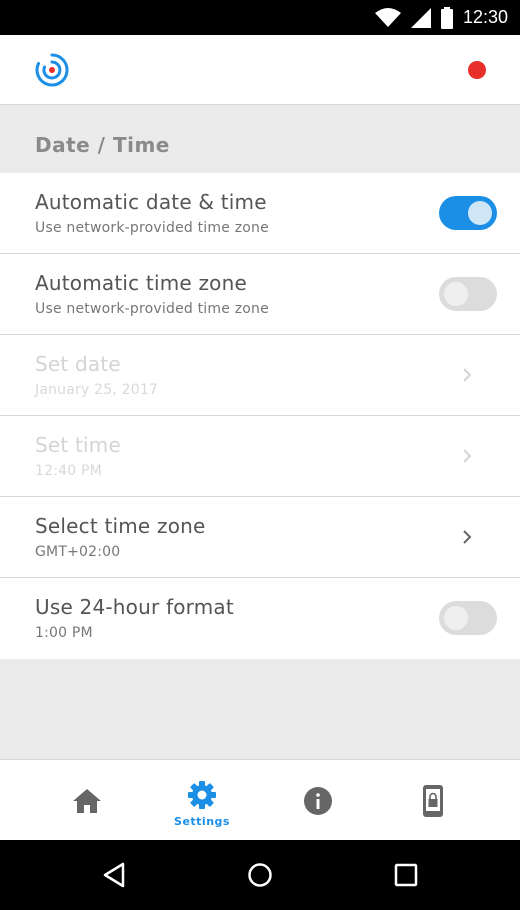 This screenshot has width=520, height=910. What do you see at coordinates (446, 17) in the screenshot?
I see `battery-icon` at bounding box center [446, 17].